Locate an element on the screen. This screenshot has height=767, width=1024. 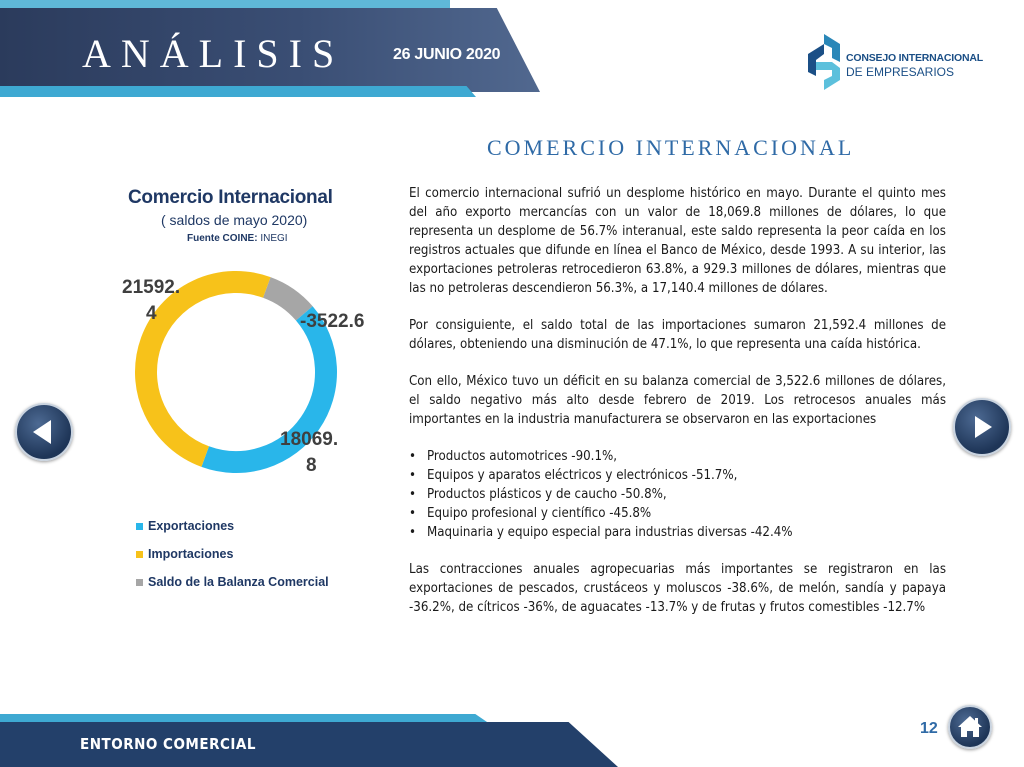
home-button is located at coordinates (970, 727).